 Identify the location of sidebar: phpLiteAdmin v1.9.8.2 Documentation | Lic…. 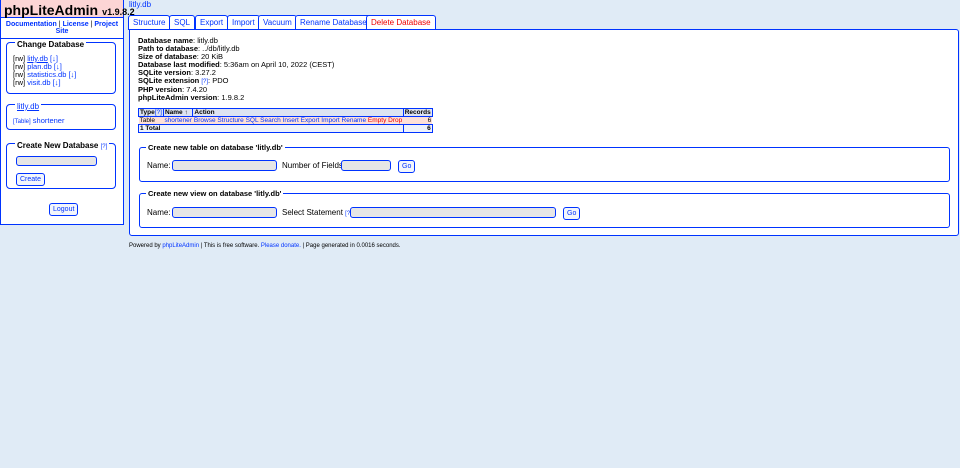
(67, 112).